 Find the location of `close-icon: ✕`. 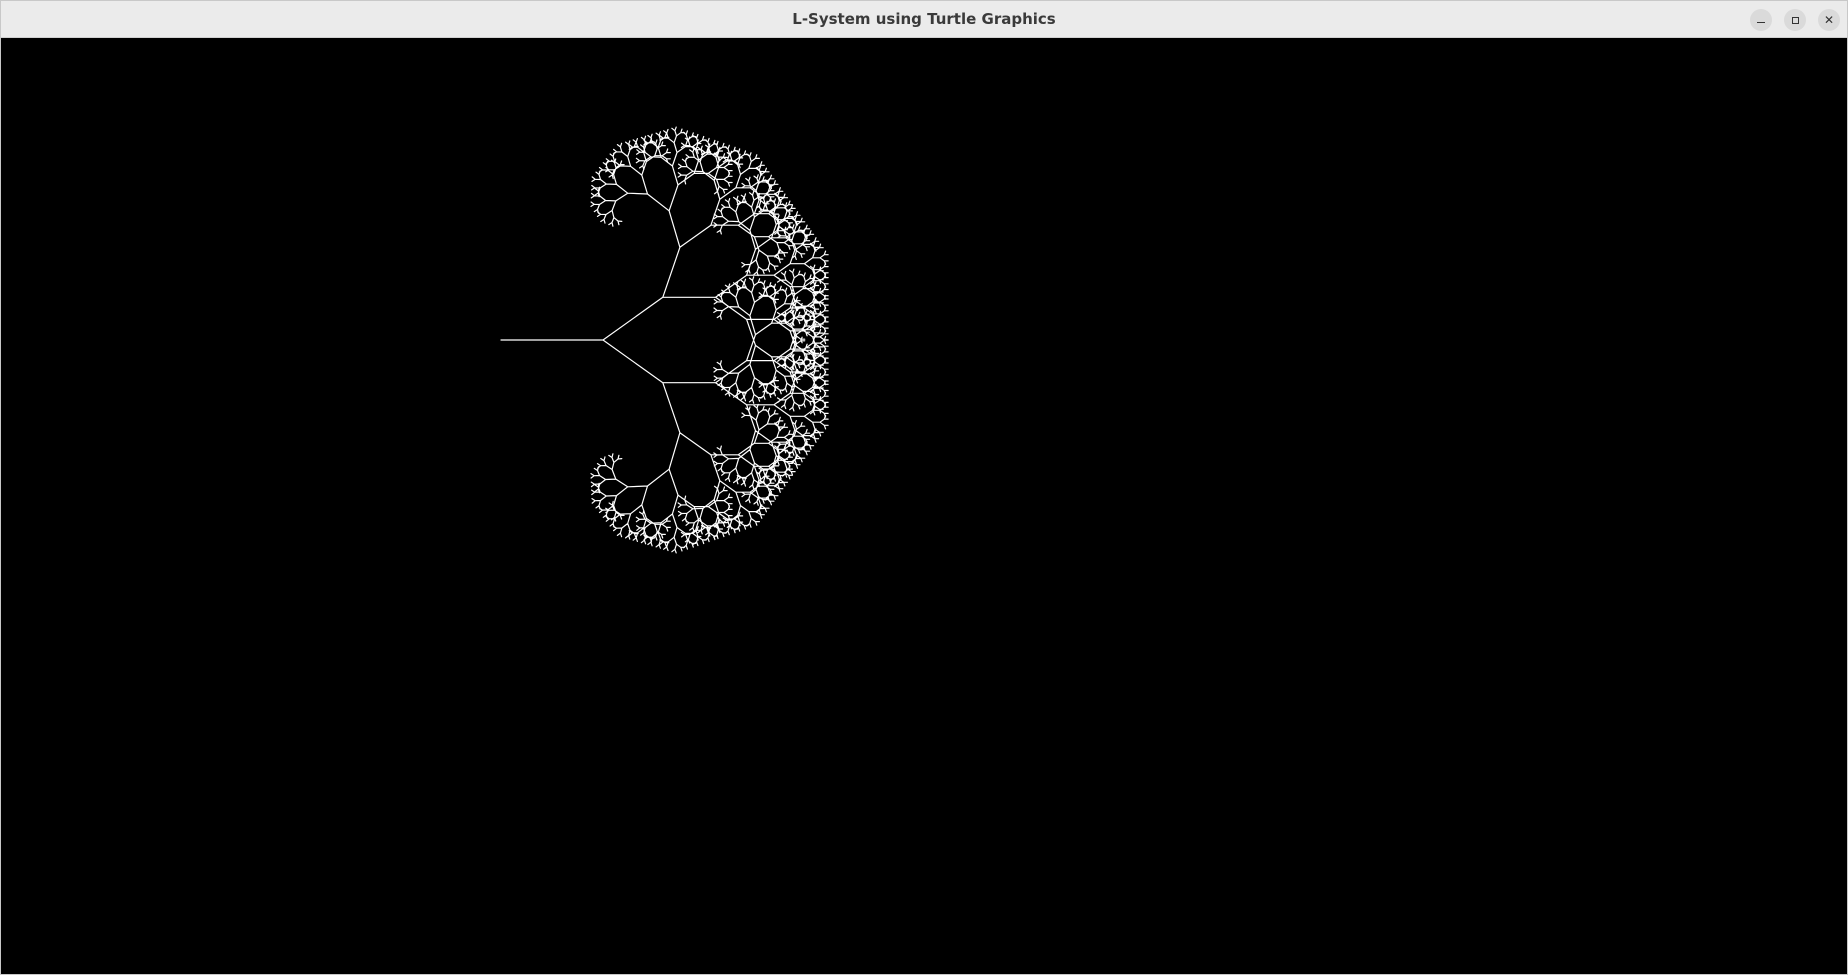

close-icon: ✕ is located at coordinates (1829, 20).